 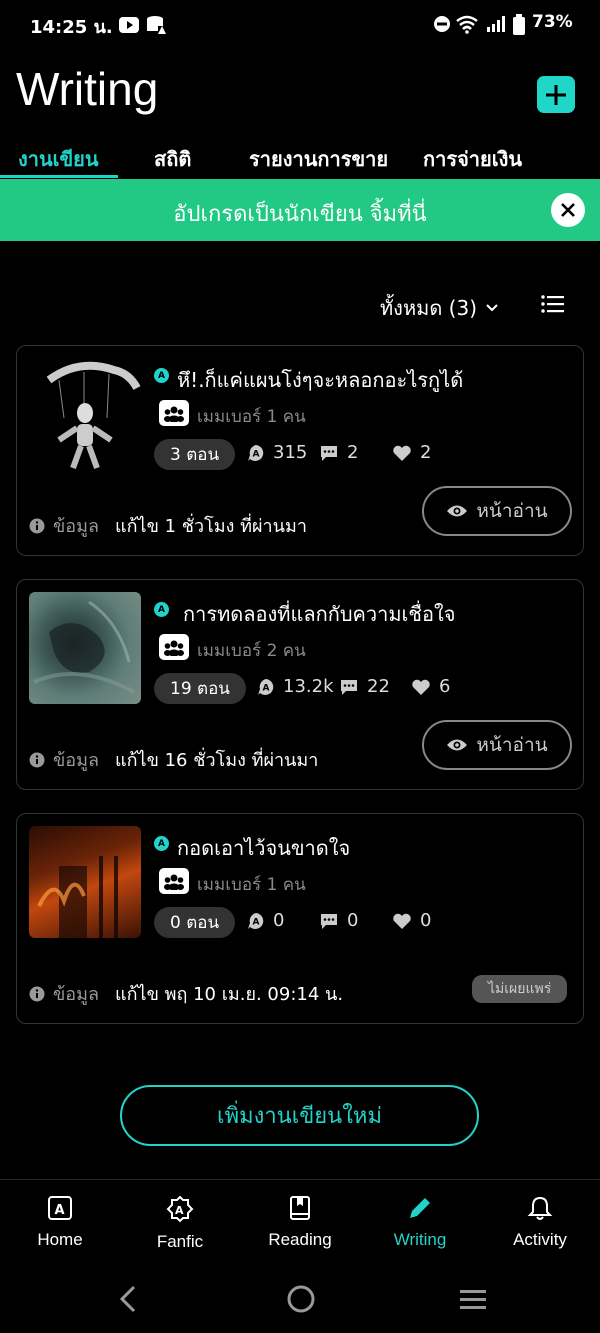 I want to click on add-story-button, so click(x=556, y=94).